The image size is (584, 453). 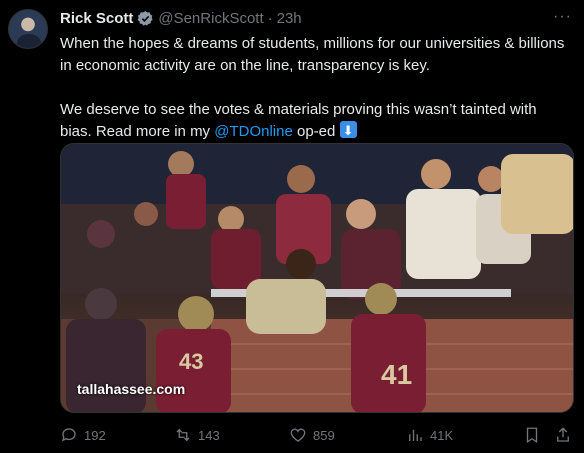 What do you see at coordinates (95, 435) in the screenshot?
I see `reply-count: 192` at bounding box center [95, 435].